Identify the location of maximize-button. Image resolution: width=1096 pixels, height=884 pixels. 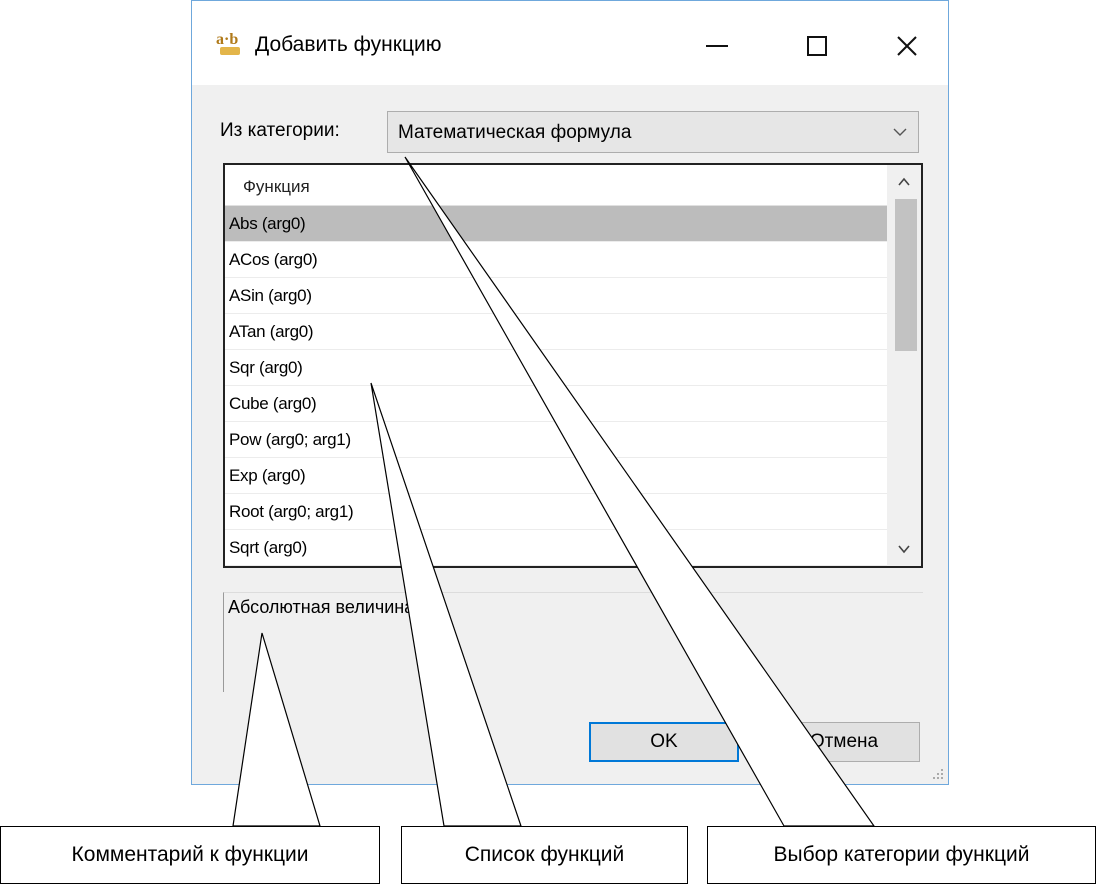
(817, 46).